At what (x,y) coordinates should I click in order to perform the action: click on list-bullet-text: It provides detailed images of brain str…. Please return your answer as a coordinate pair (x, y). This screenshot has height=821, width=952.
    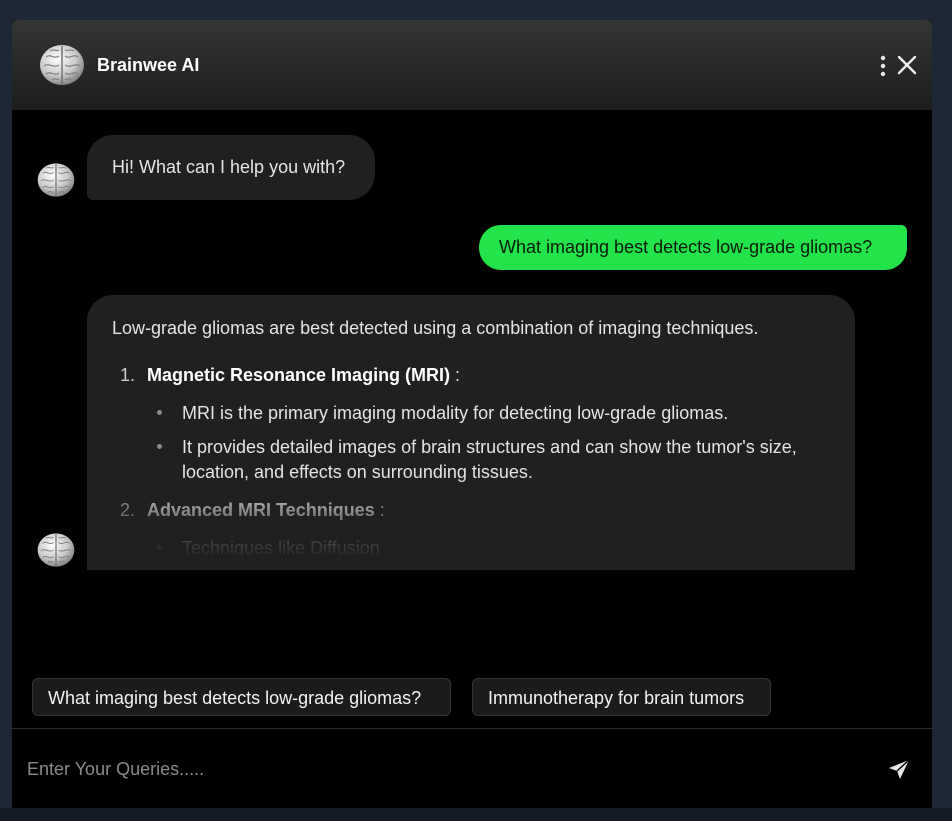
    Looking at the image, I should click on (489, 447).